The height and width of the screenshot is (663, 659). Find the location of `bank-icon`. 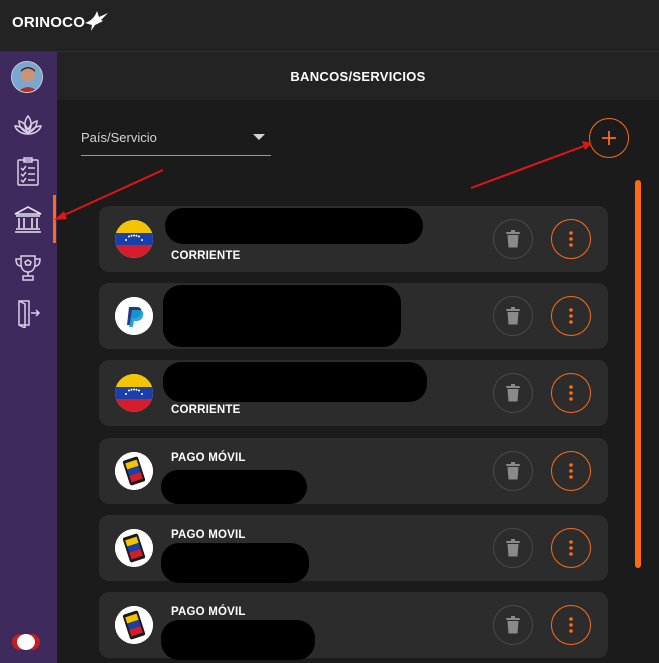

bank-icon is located at coordinates (28, 219).